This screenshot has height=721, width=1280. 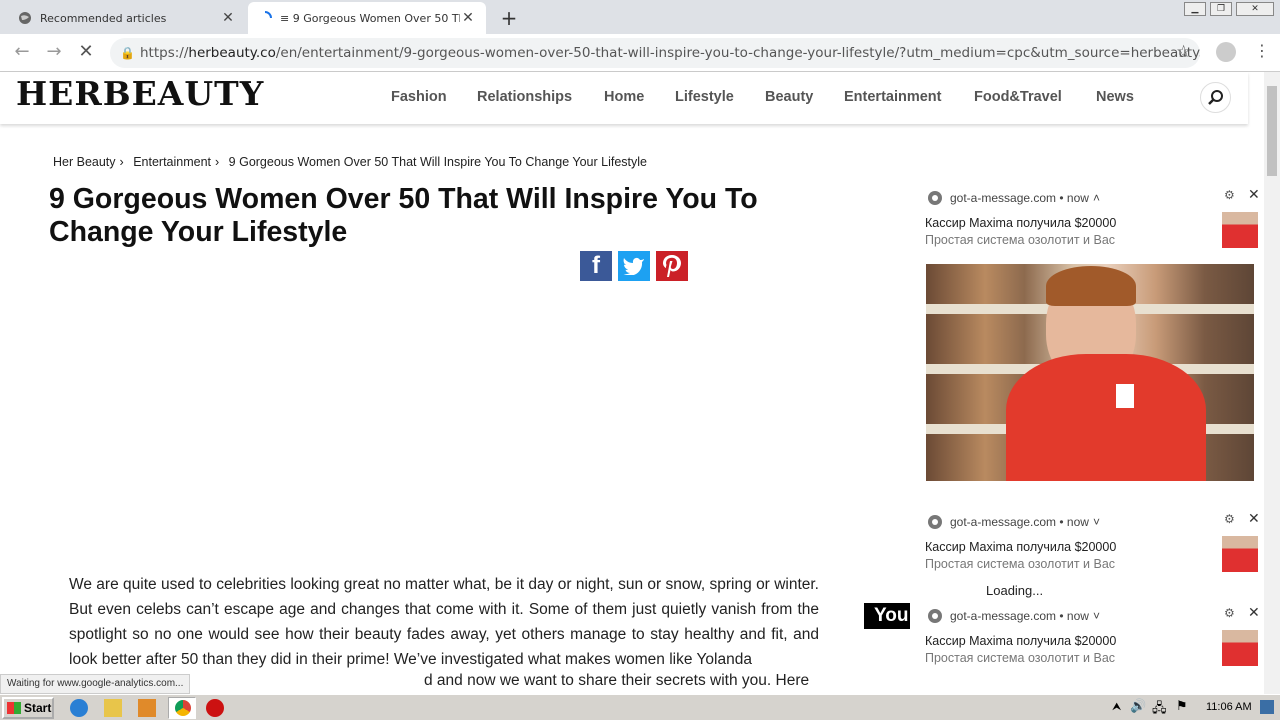 I want to click on notification-image, so click(x=1090, y=372).